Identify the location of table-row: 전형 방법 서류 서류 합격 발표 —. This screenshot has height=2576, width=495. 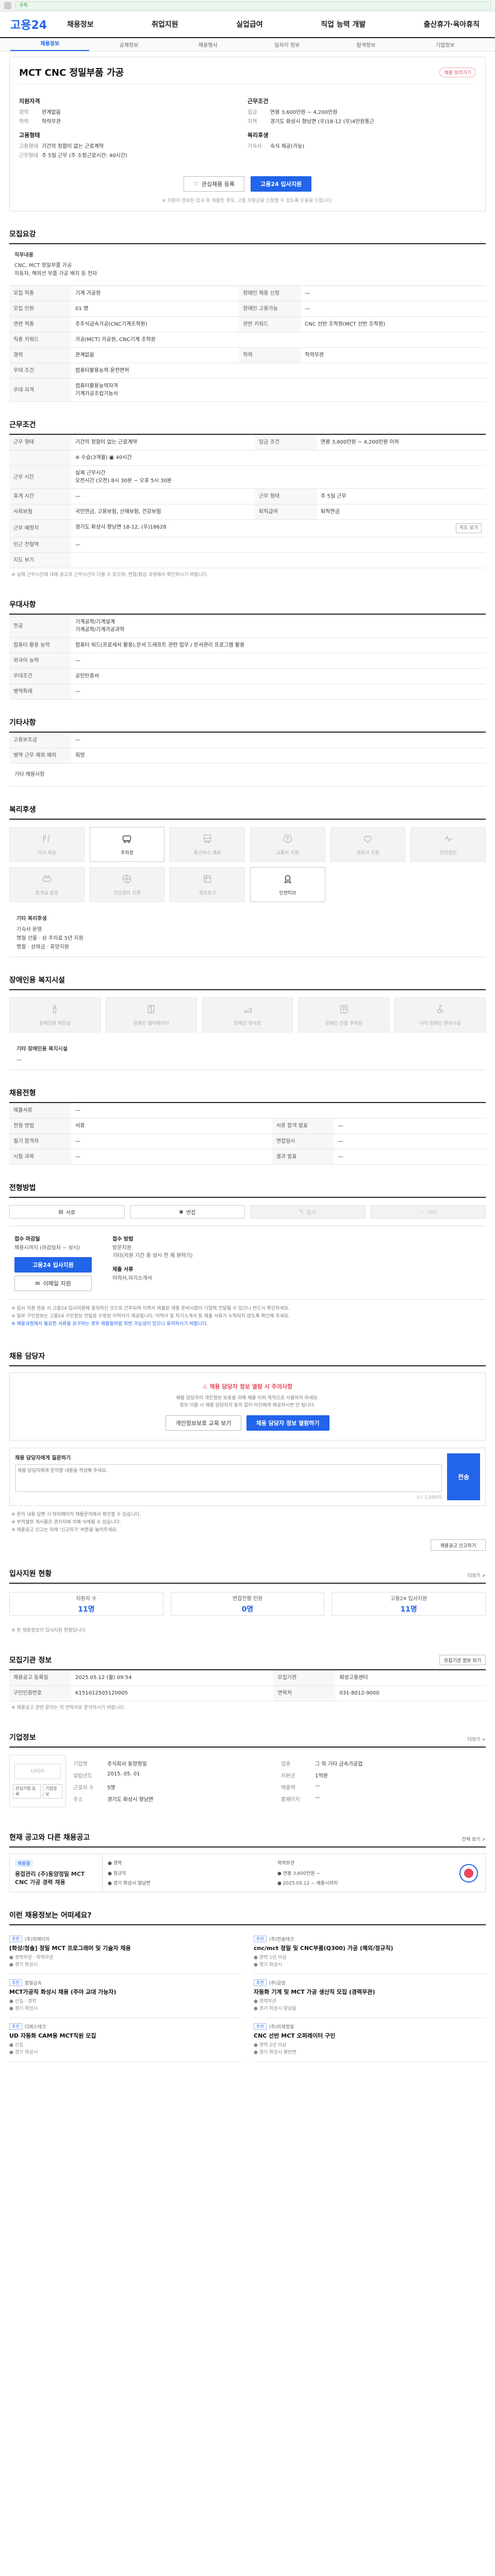
(247, 1126).